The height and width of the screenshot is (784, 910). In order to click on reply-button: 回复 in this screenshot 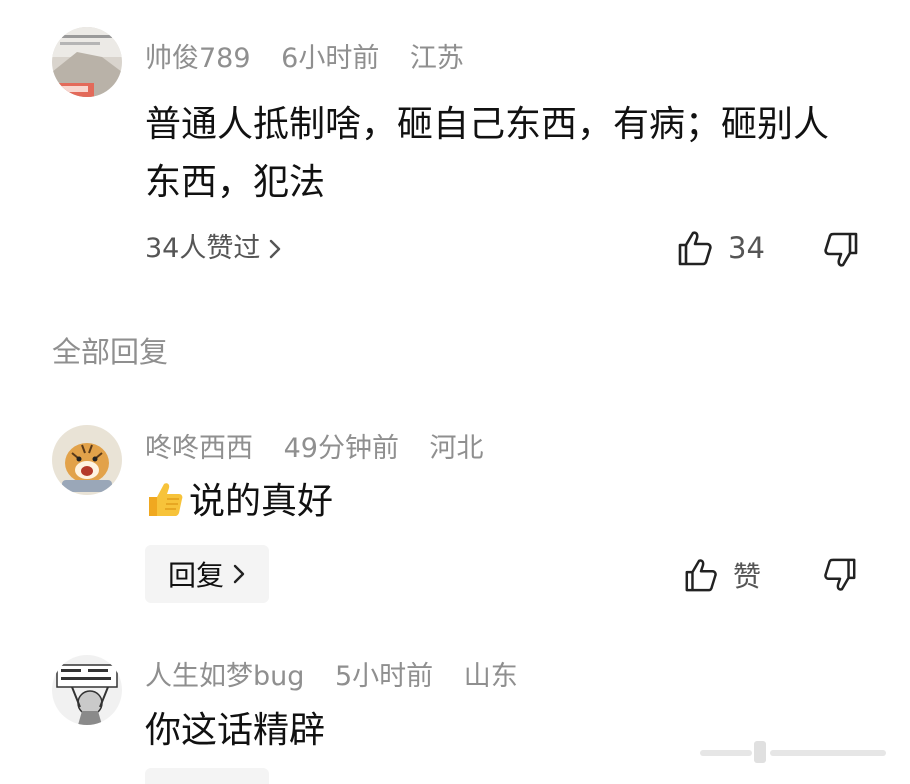, I will do `click(207, 574)`.